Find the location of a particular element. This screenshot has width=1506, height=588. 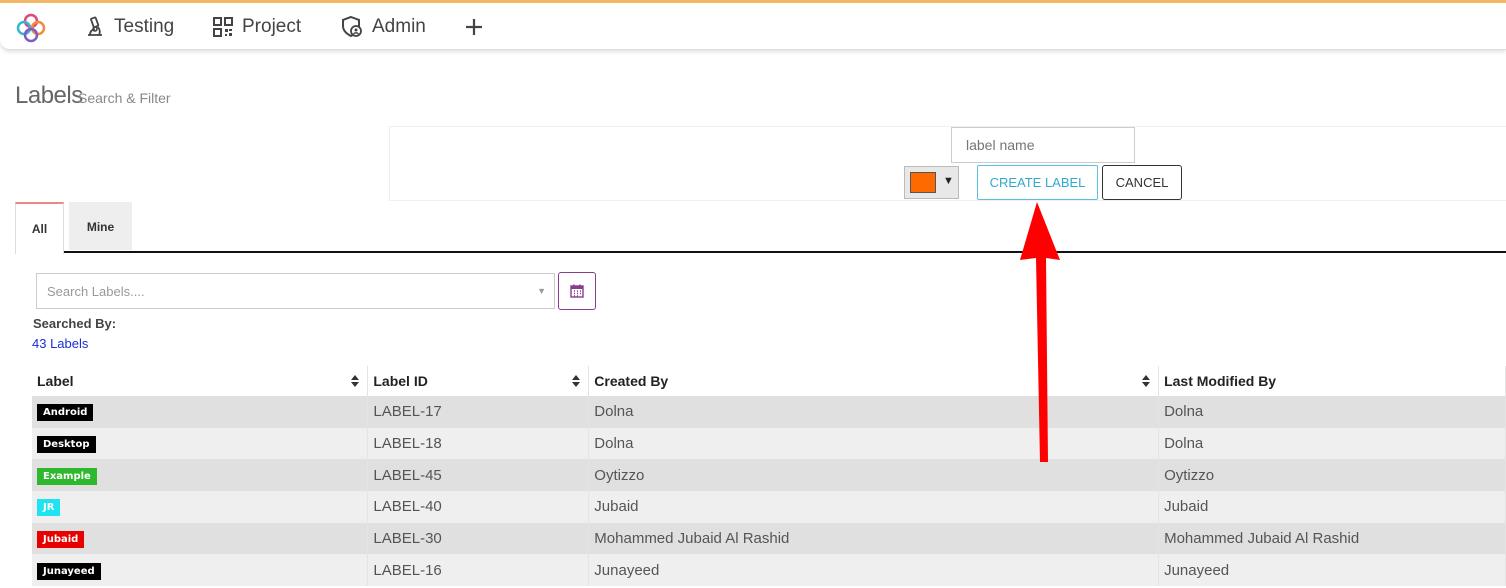

nav-admin: Admin is located at coordinates (383, 27).